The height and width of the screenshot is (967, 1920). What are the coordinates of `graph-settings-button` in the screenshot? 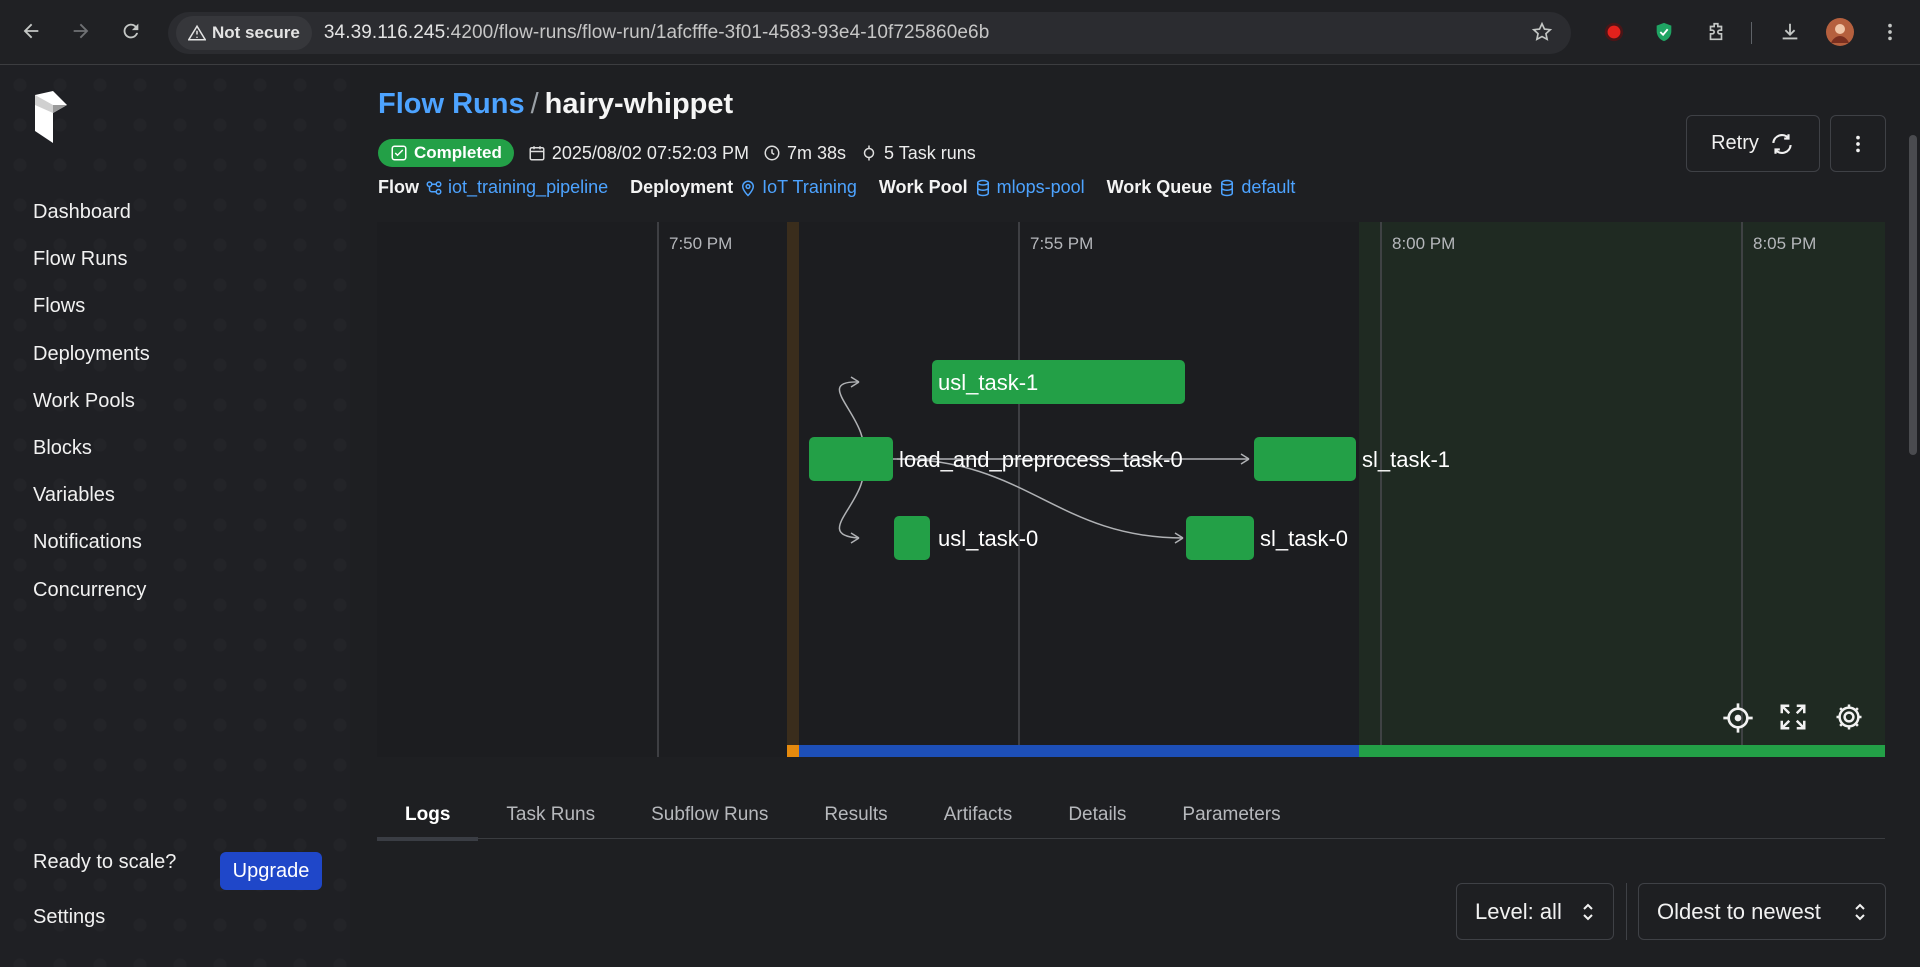 It's located at (1852, 720).